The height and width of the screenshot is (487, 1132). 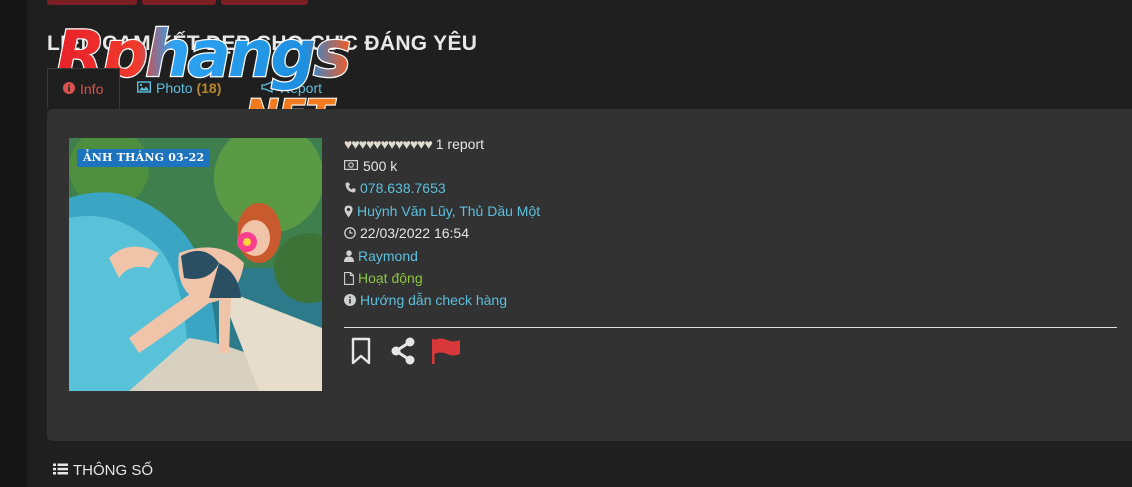 I want to click on price-row: 500 k, so click(x=370, y=166).